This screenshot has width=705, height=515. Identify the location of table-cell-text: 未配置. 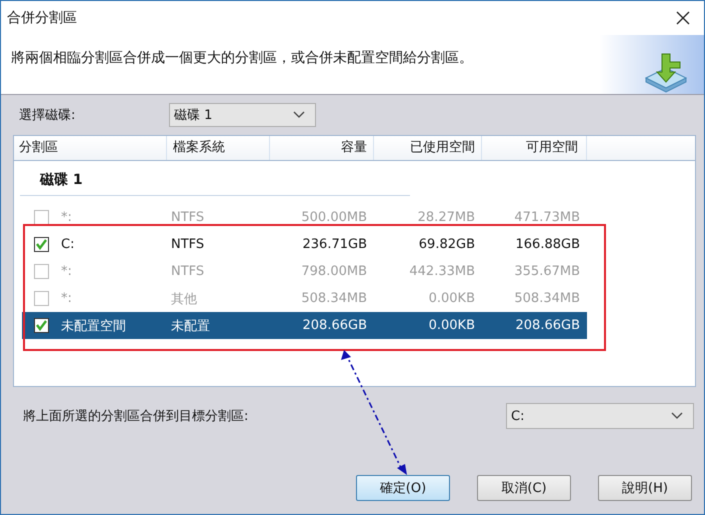
(191, 326).